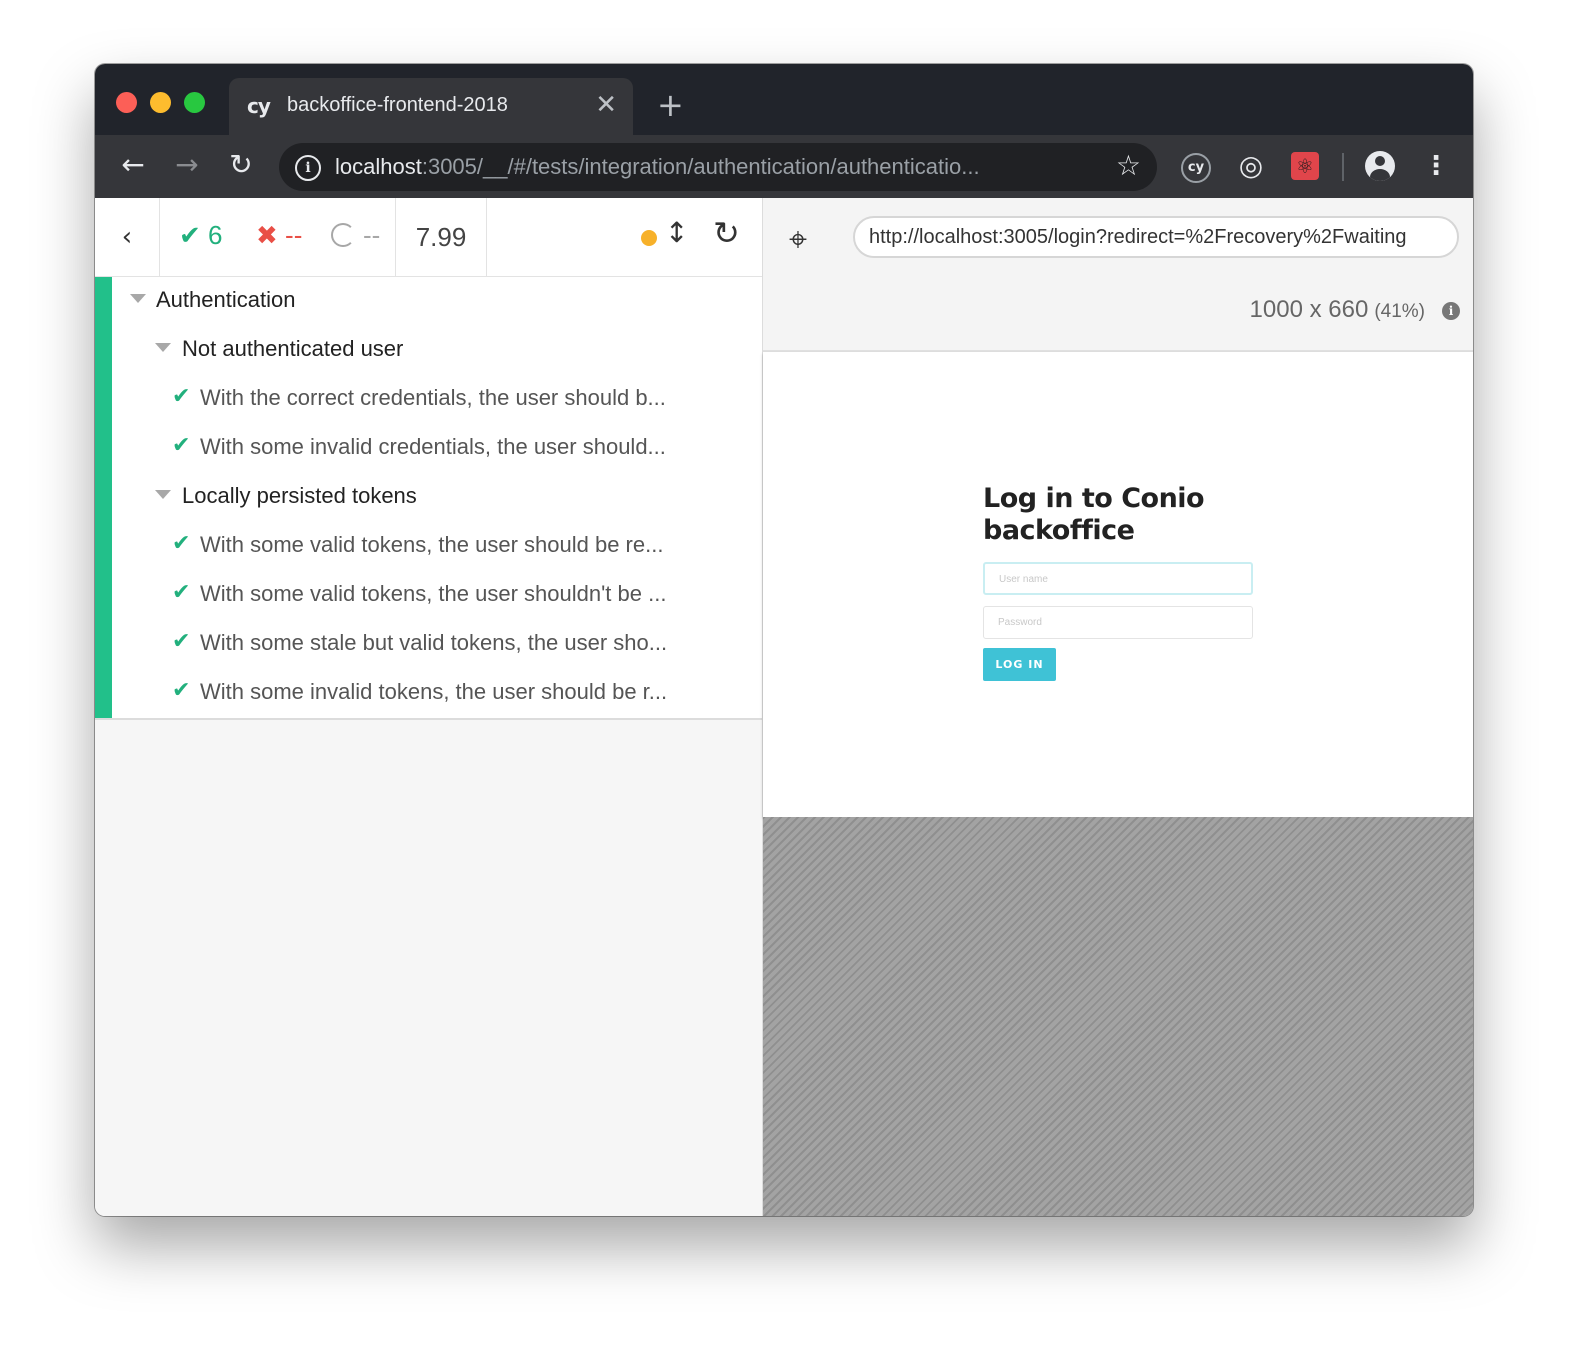  I want to click on run-status-dot-icon, so click(649, 238).